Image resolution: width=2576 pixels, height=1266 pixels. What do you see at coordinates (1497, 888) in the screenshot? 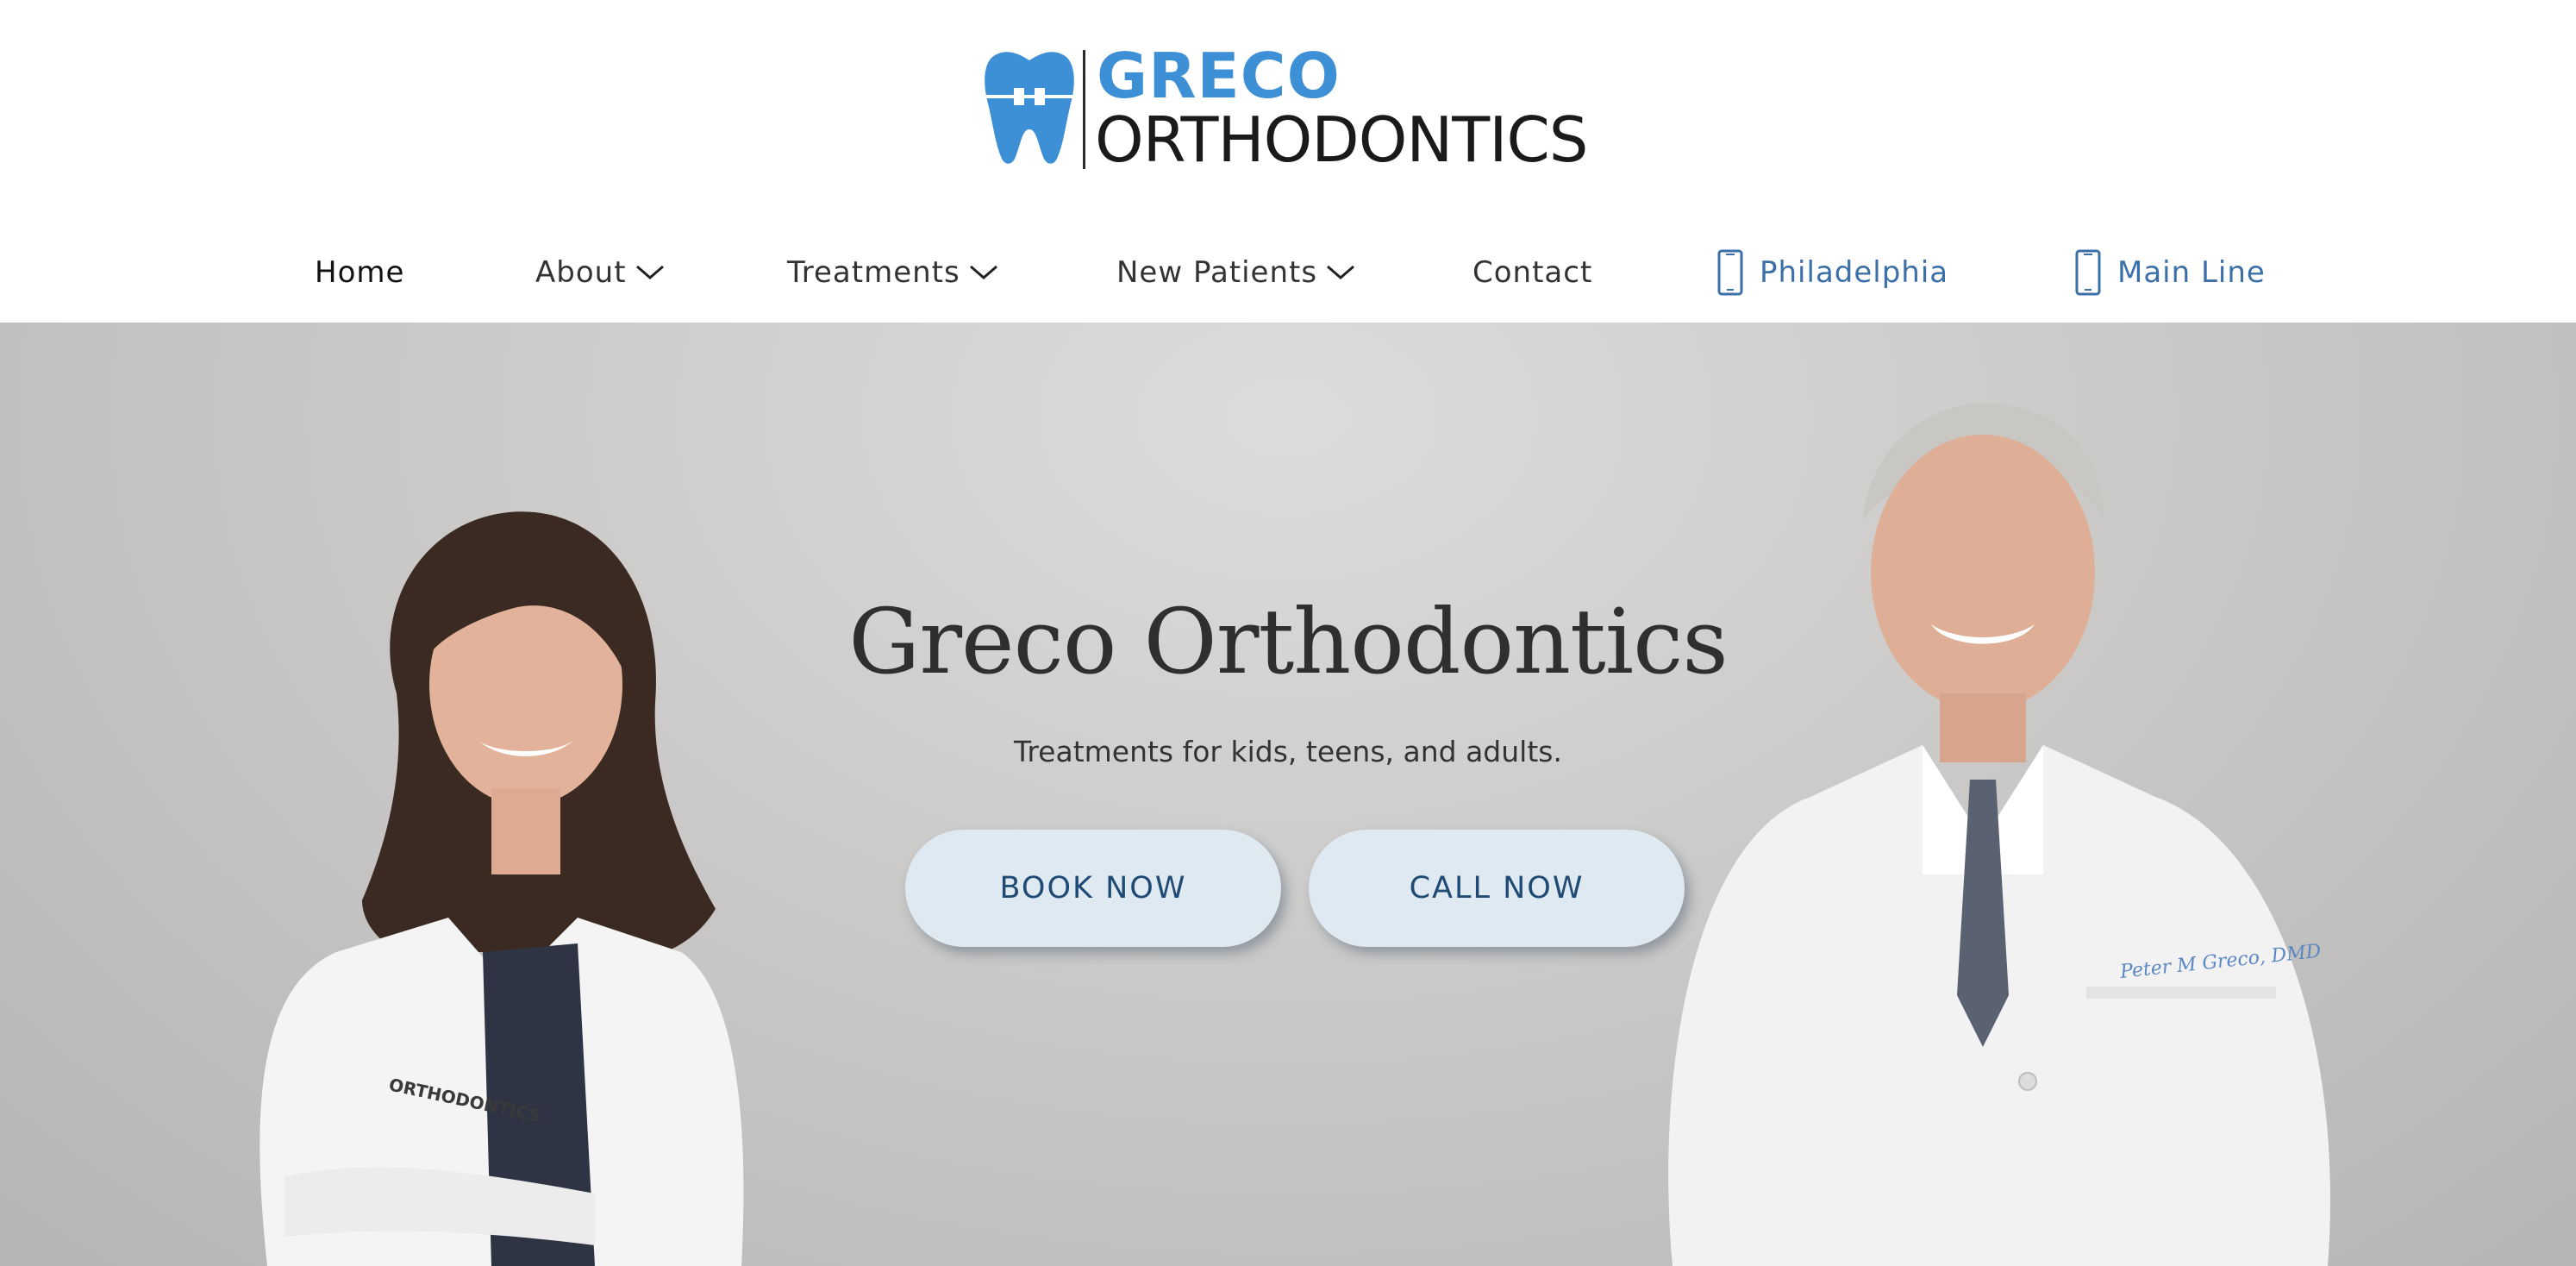
I see `call-now-button: CALL NOW` at bounding box center [1497, 888].